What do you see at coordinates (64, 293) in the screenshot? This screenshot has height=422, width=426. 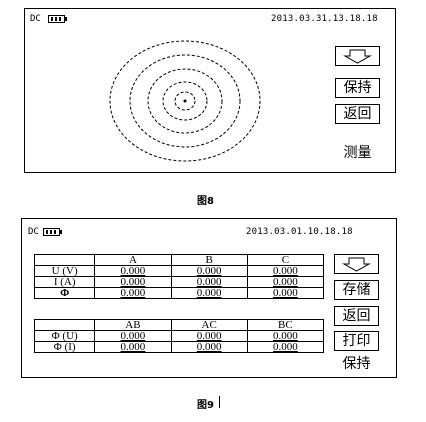 I see `row-label: Φ` at bounding box center [64, 293].